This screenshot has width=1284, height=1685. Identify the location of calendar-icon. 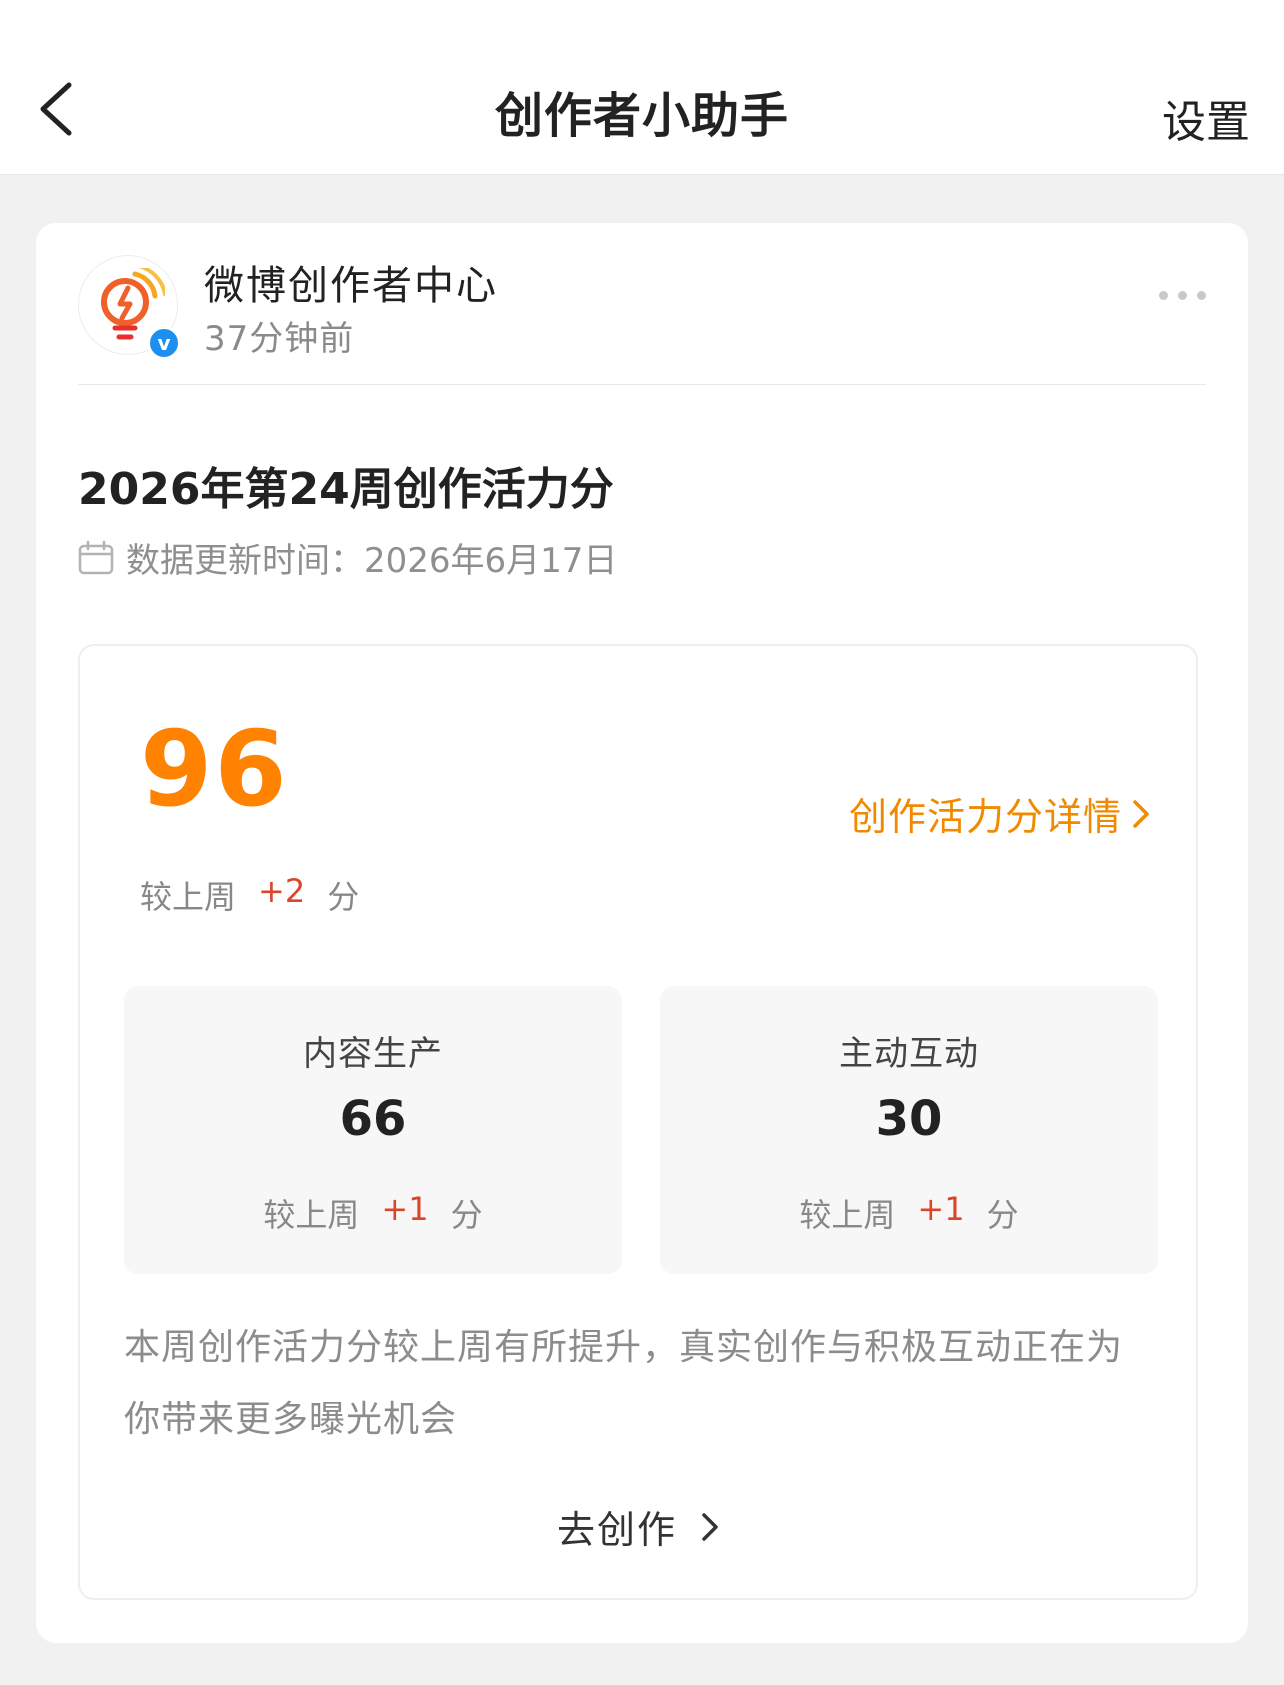
(96, 557).